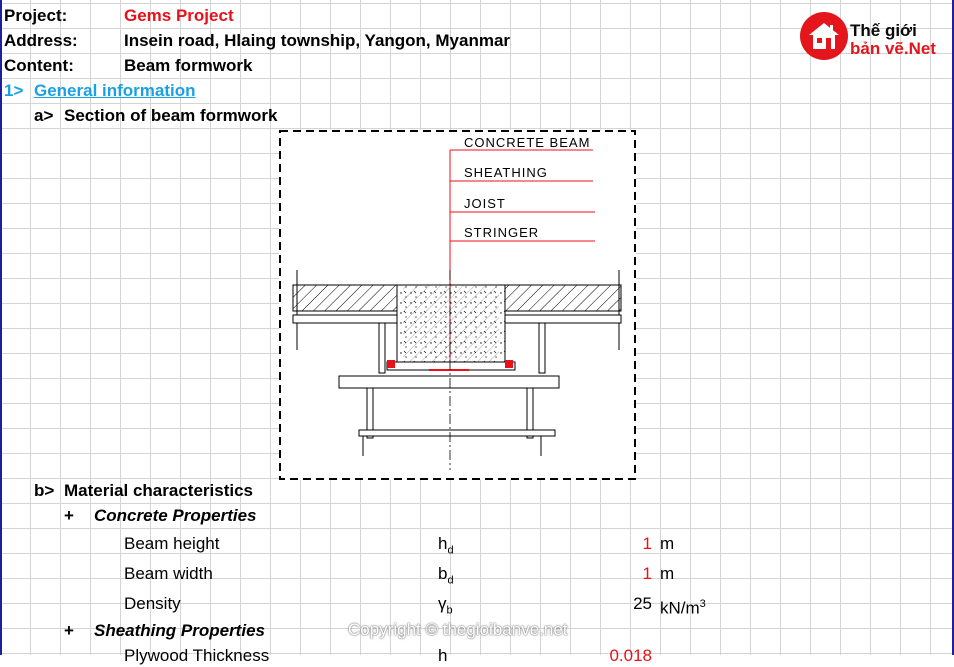 The height and width of the screenshot is (667, 954). I want to click on density-value: 25, so click(606, 604).